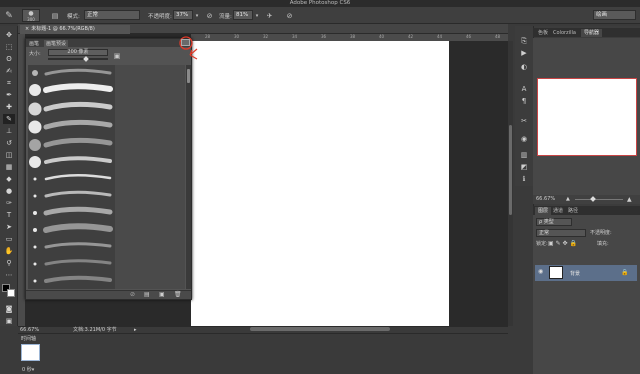 Image resolution: width=640 pixels, height=374 pixels. What do you see at coordinates (9, 239) in the screenshot?
I see `shape-tool-icon: ▭` at bounding box center [9, 239].